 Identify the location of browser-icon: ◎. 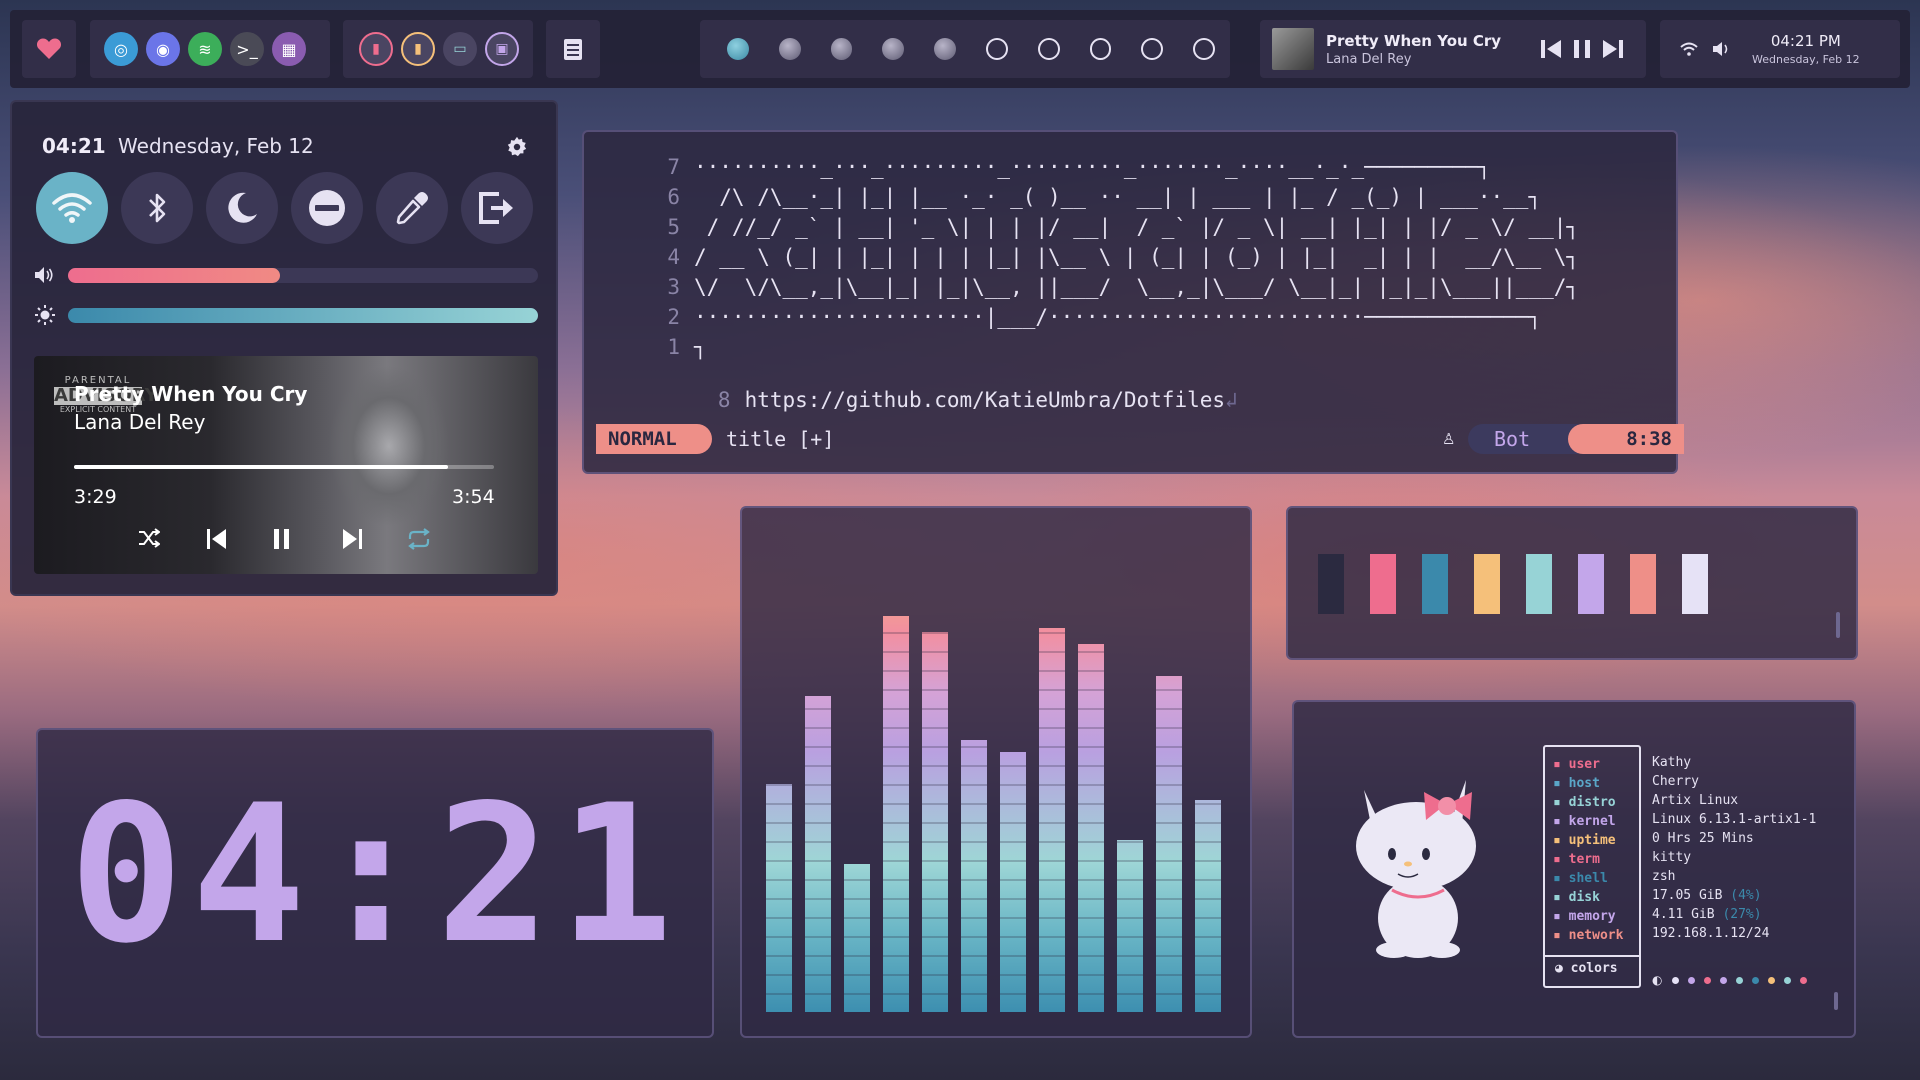
(121, 49).